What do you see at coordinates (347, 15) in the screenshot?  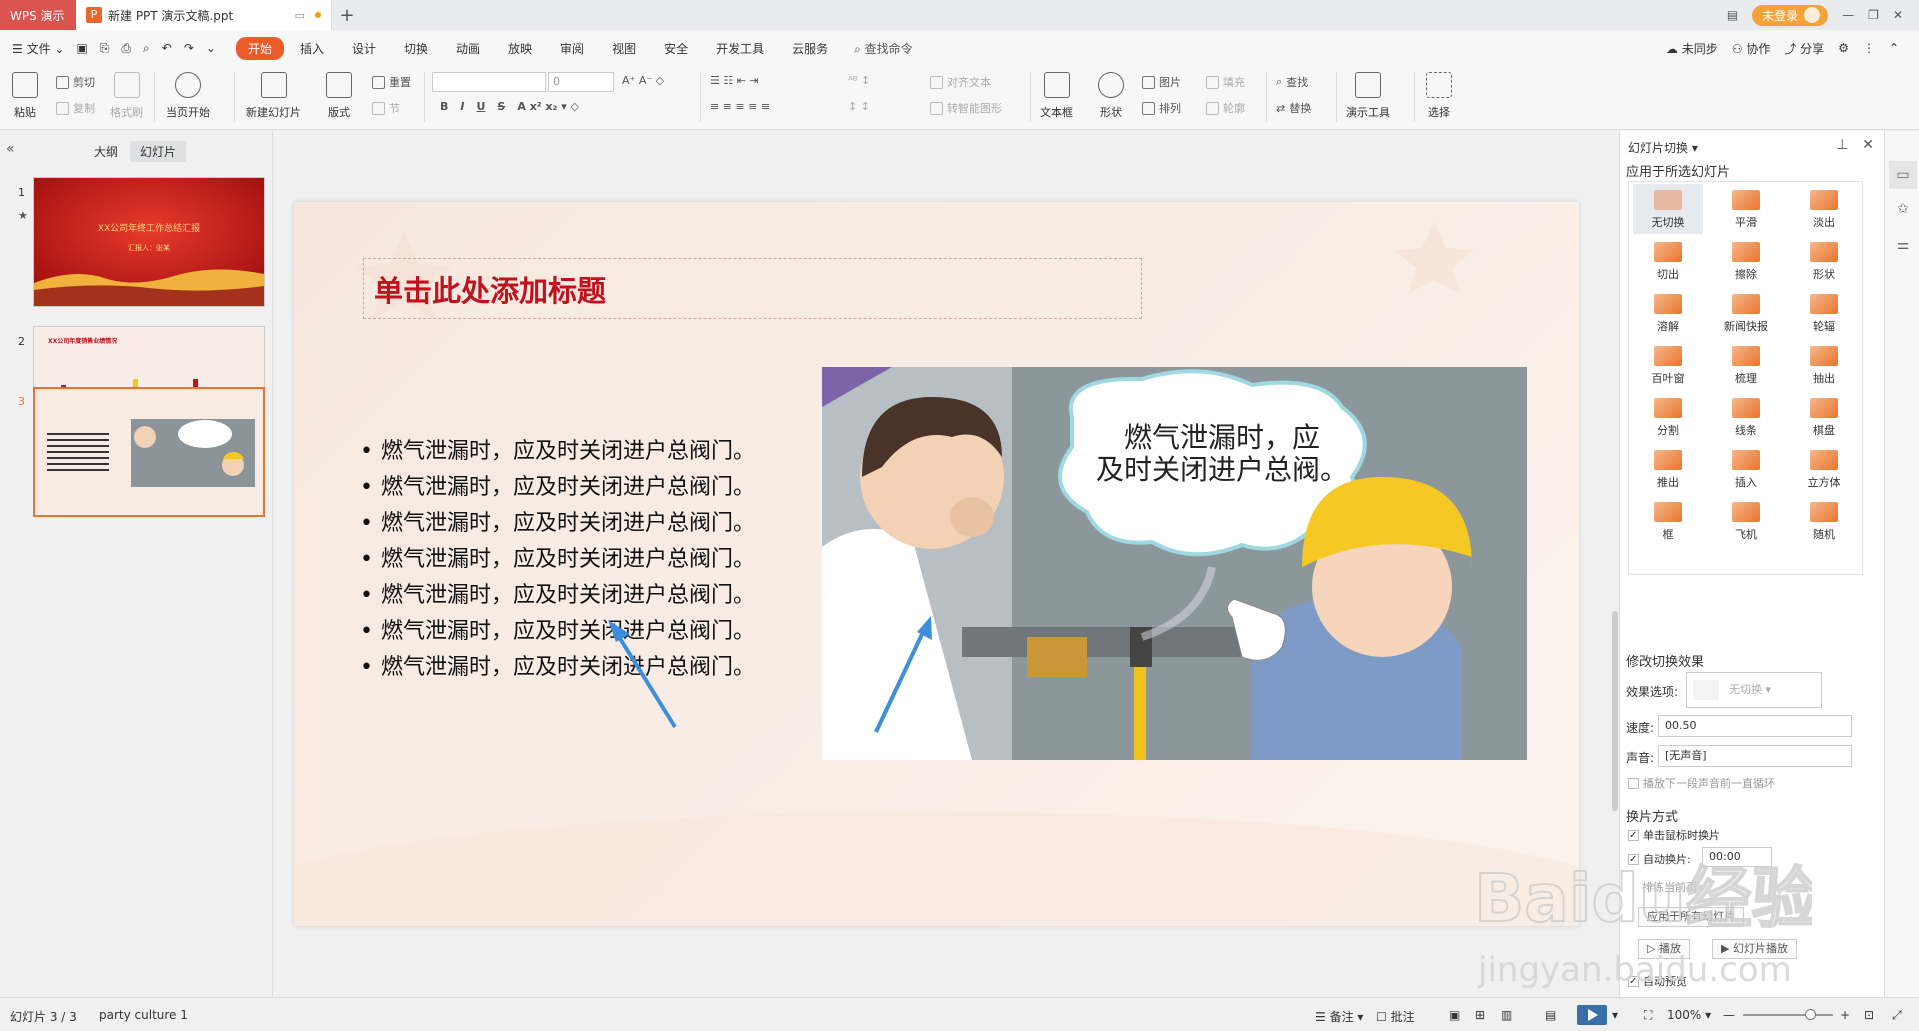 I see `new-tab-button: +` at bounding box center [347, 15].